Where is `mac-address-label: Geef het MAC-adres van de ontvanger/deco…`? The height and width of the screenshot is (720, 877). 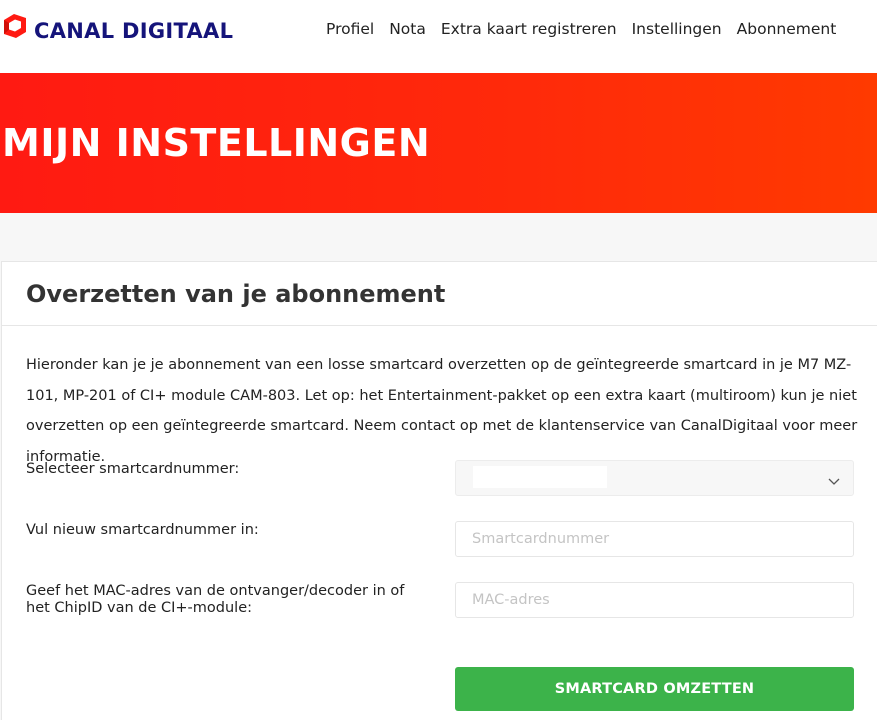
mac-address-label: Geef het MAC-adres van de ontvanger/deco… is located at coordinates (215, 599).